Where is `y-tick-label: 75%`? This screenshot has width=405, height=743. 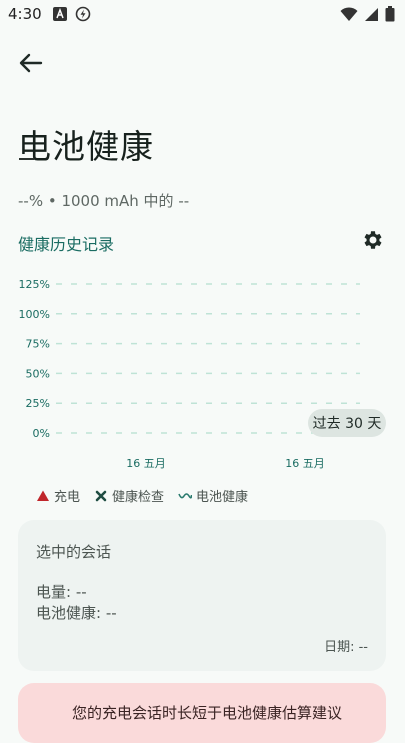 y-tick-label: 75% is located at coordinates (38, 344).